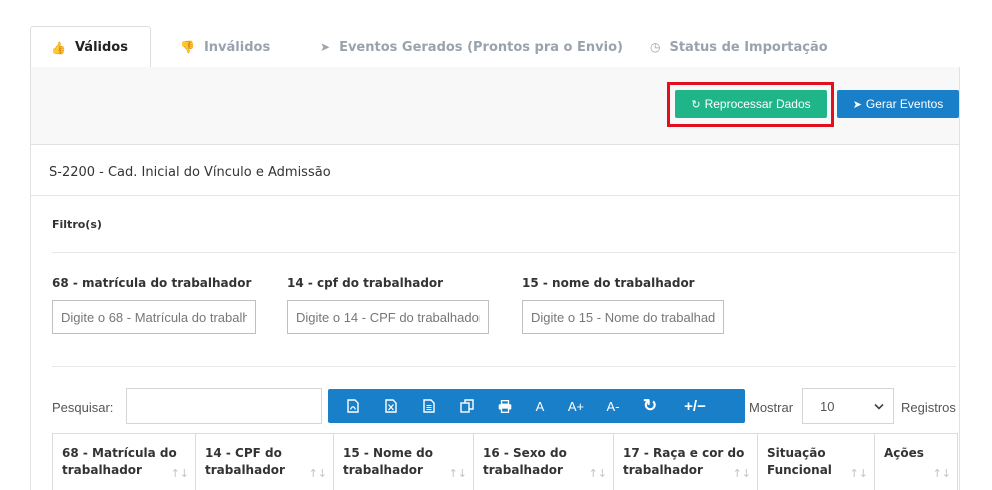 This screenshot has height=490, width=992. I want to click on tab-invalidos: 👎 Inválidos, so click(225, 47).